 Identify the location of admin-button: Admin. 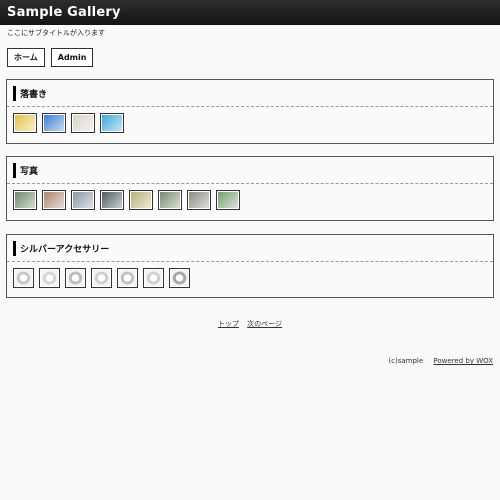
(72, 57).